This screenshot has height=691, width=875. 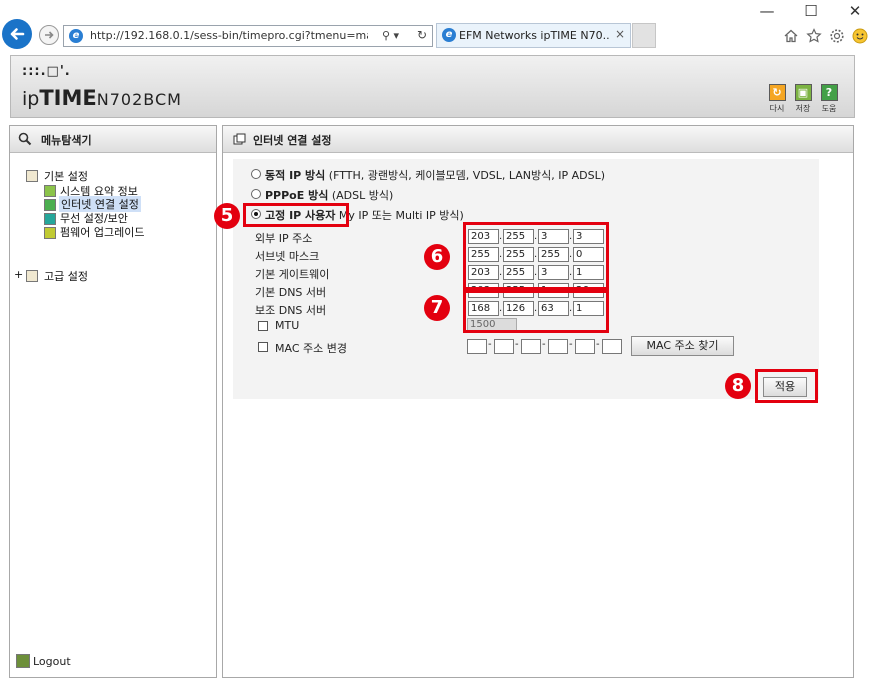 I want to click on browser-tab: e EFM Networks ipTIME N70... ×, so click(x=533, y=35).